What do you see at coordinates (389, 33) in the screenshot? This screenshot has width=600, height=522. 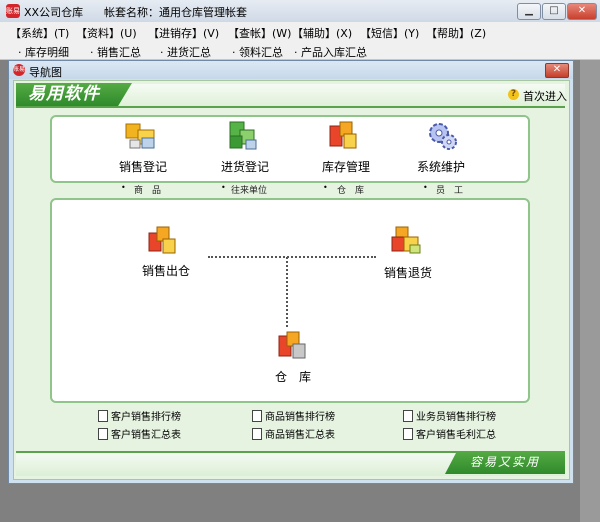 I see `menu-sms: 【短信】(Y)` at bounding box center [389, 33].